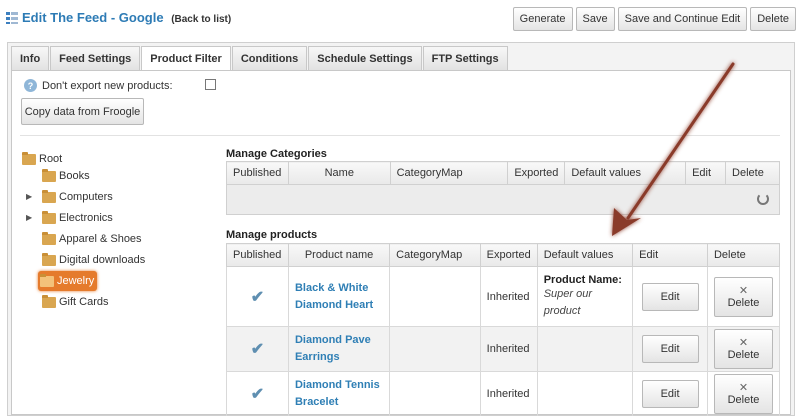  I want to click on tree-item-digital-downloads: Digital downloads, so click(93, 260).